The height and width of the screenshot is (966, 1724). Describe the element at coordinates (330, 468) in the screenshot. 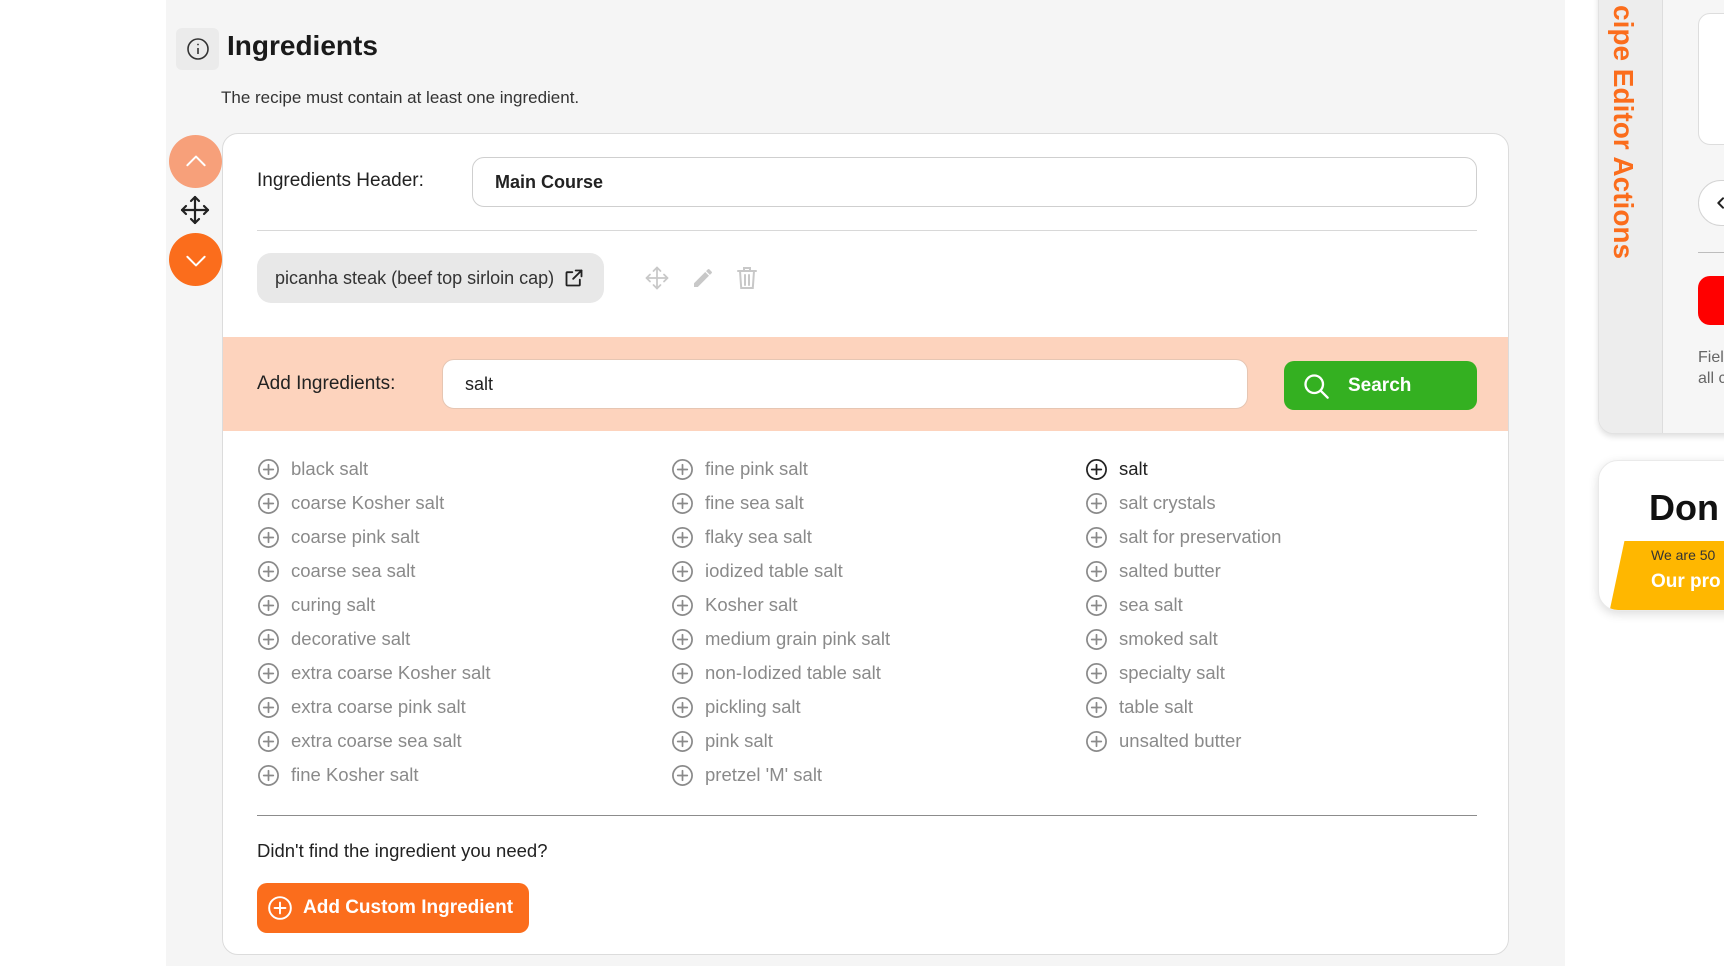

I see `ingredient-result-label: black salt` at that location.